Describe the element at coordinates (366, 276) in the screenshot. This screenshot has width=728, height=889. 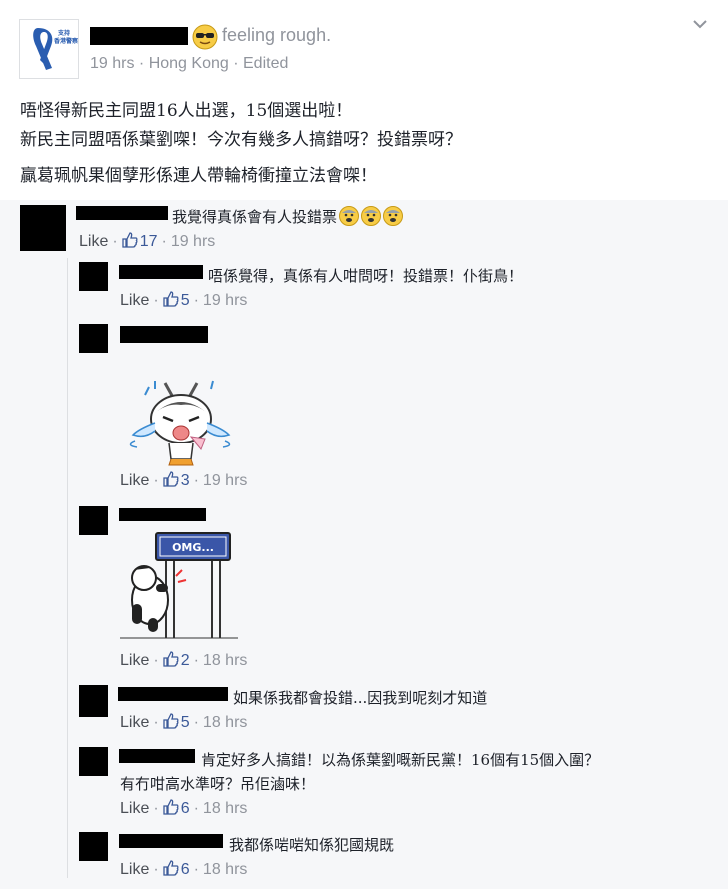
I see `comment-text: 唔係覺得，真係有人咁問呀！投錯票！仆街鳥！` at that location.